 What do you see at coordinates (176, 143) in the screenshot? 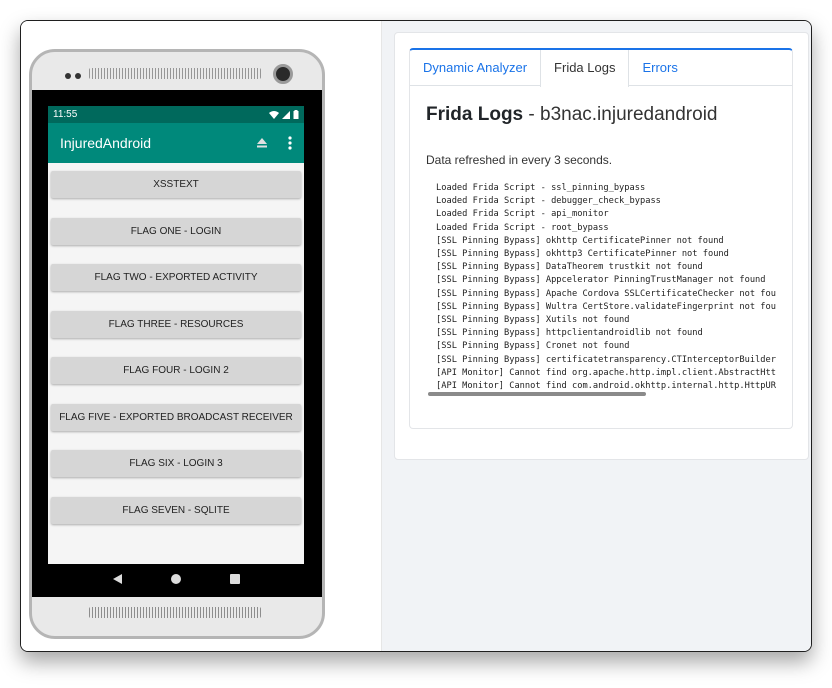
I see `app-bar: InjuredAndroid` at bounding box center [176, 143].